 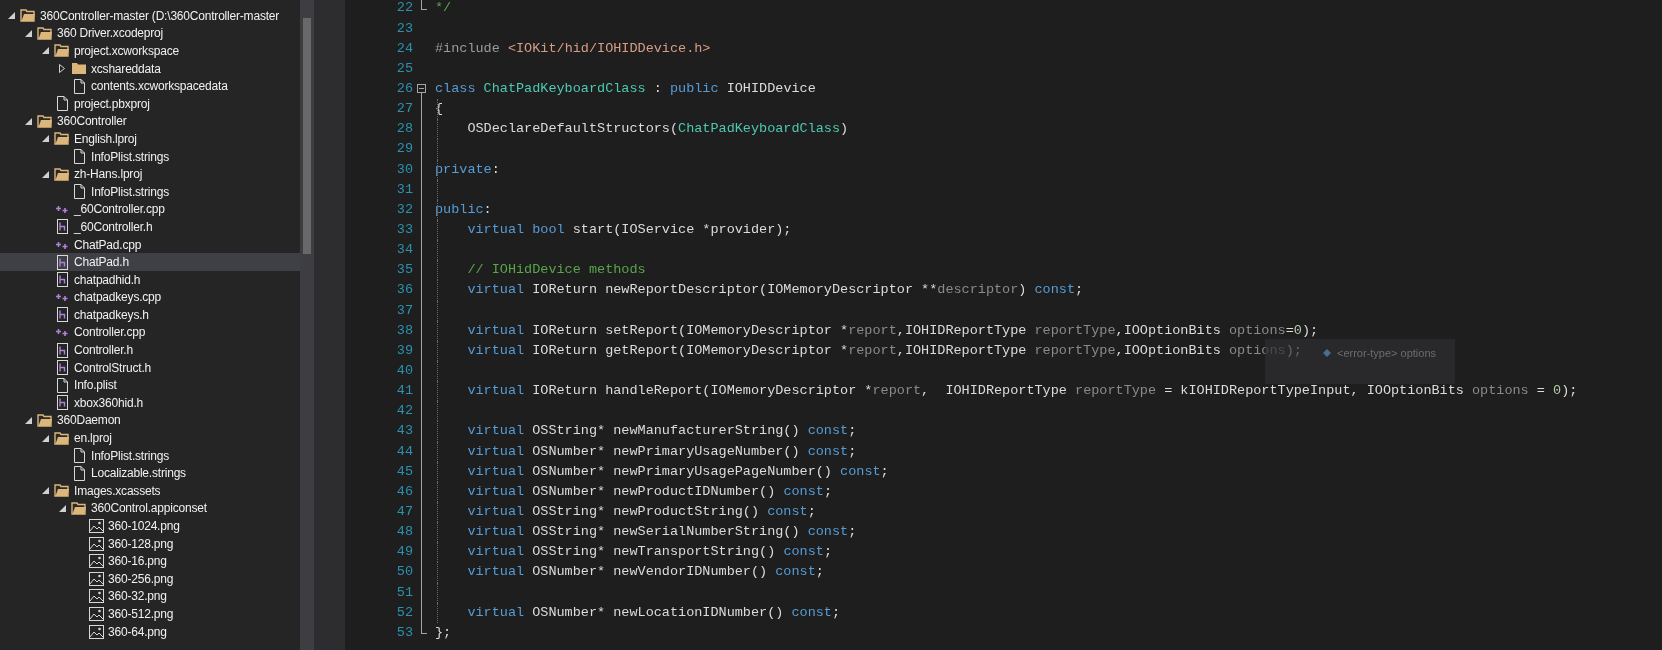 I want to click on tree-item: contents.xcworkspacedata, so click(x=150, y=86).